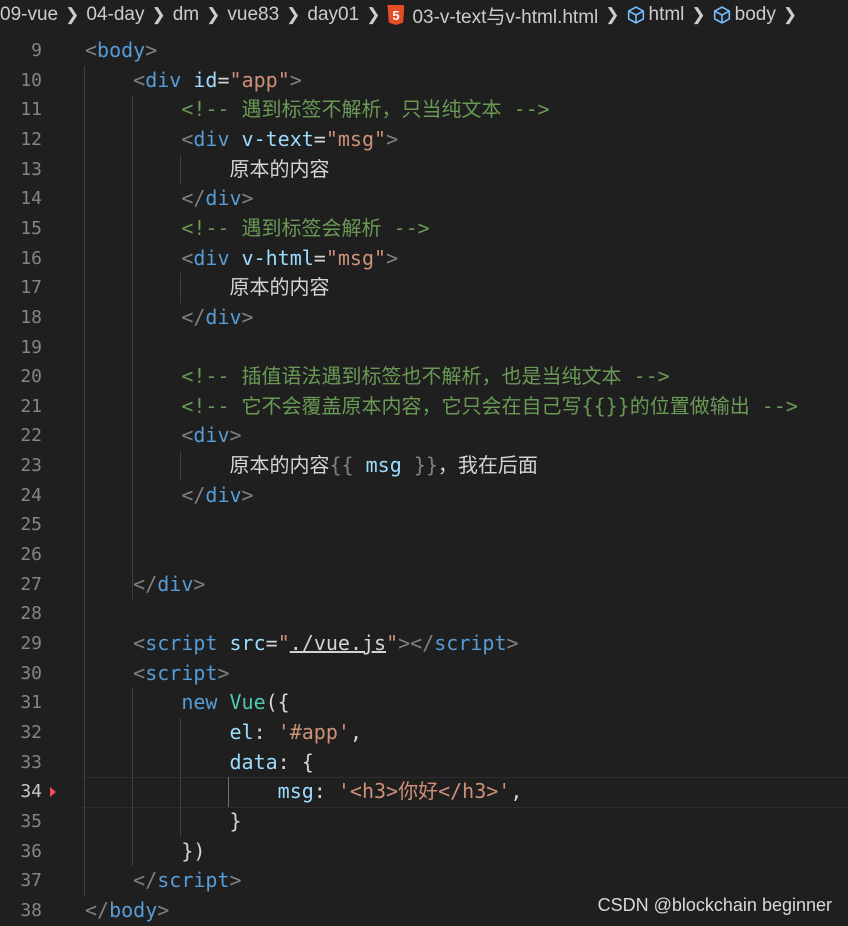  What do you see at coordinates (655, 15) in the screenshot?
I see `breadcrumb-item-html: html` at bounding box center [655, 15].